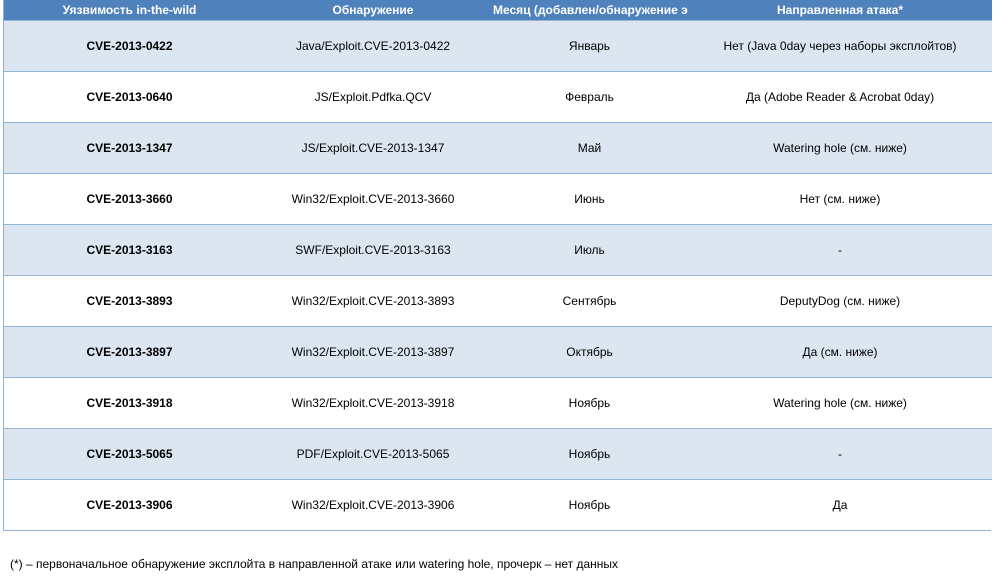 The image size is (996, 576). Describe the element at coordinates (129, 97) in the screenshot. I see `cell-cve: CVE-2013-0640` at that location.